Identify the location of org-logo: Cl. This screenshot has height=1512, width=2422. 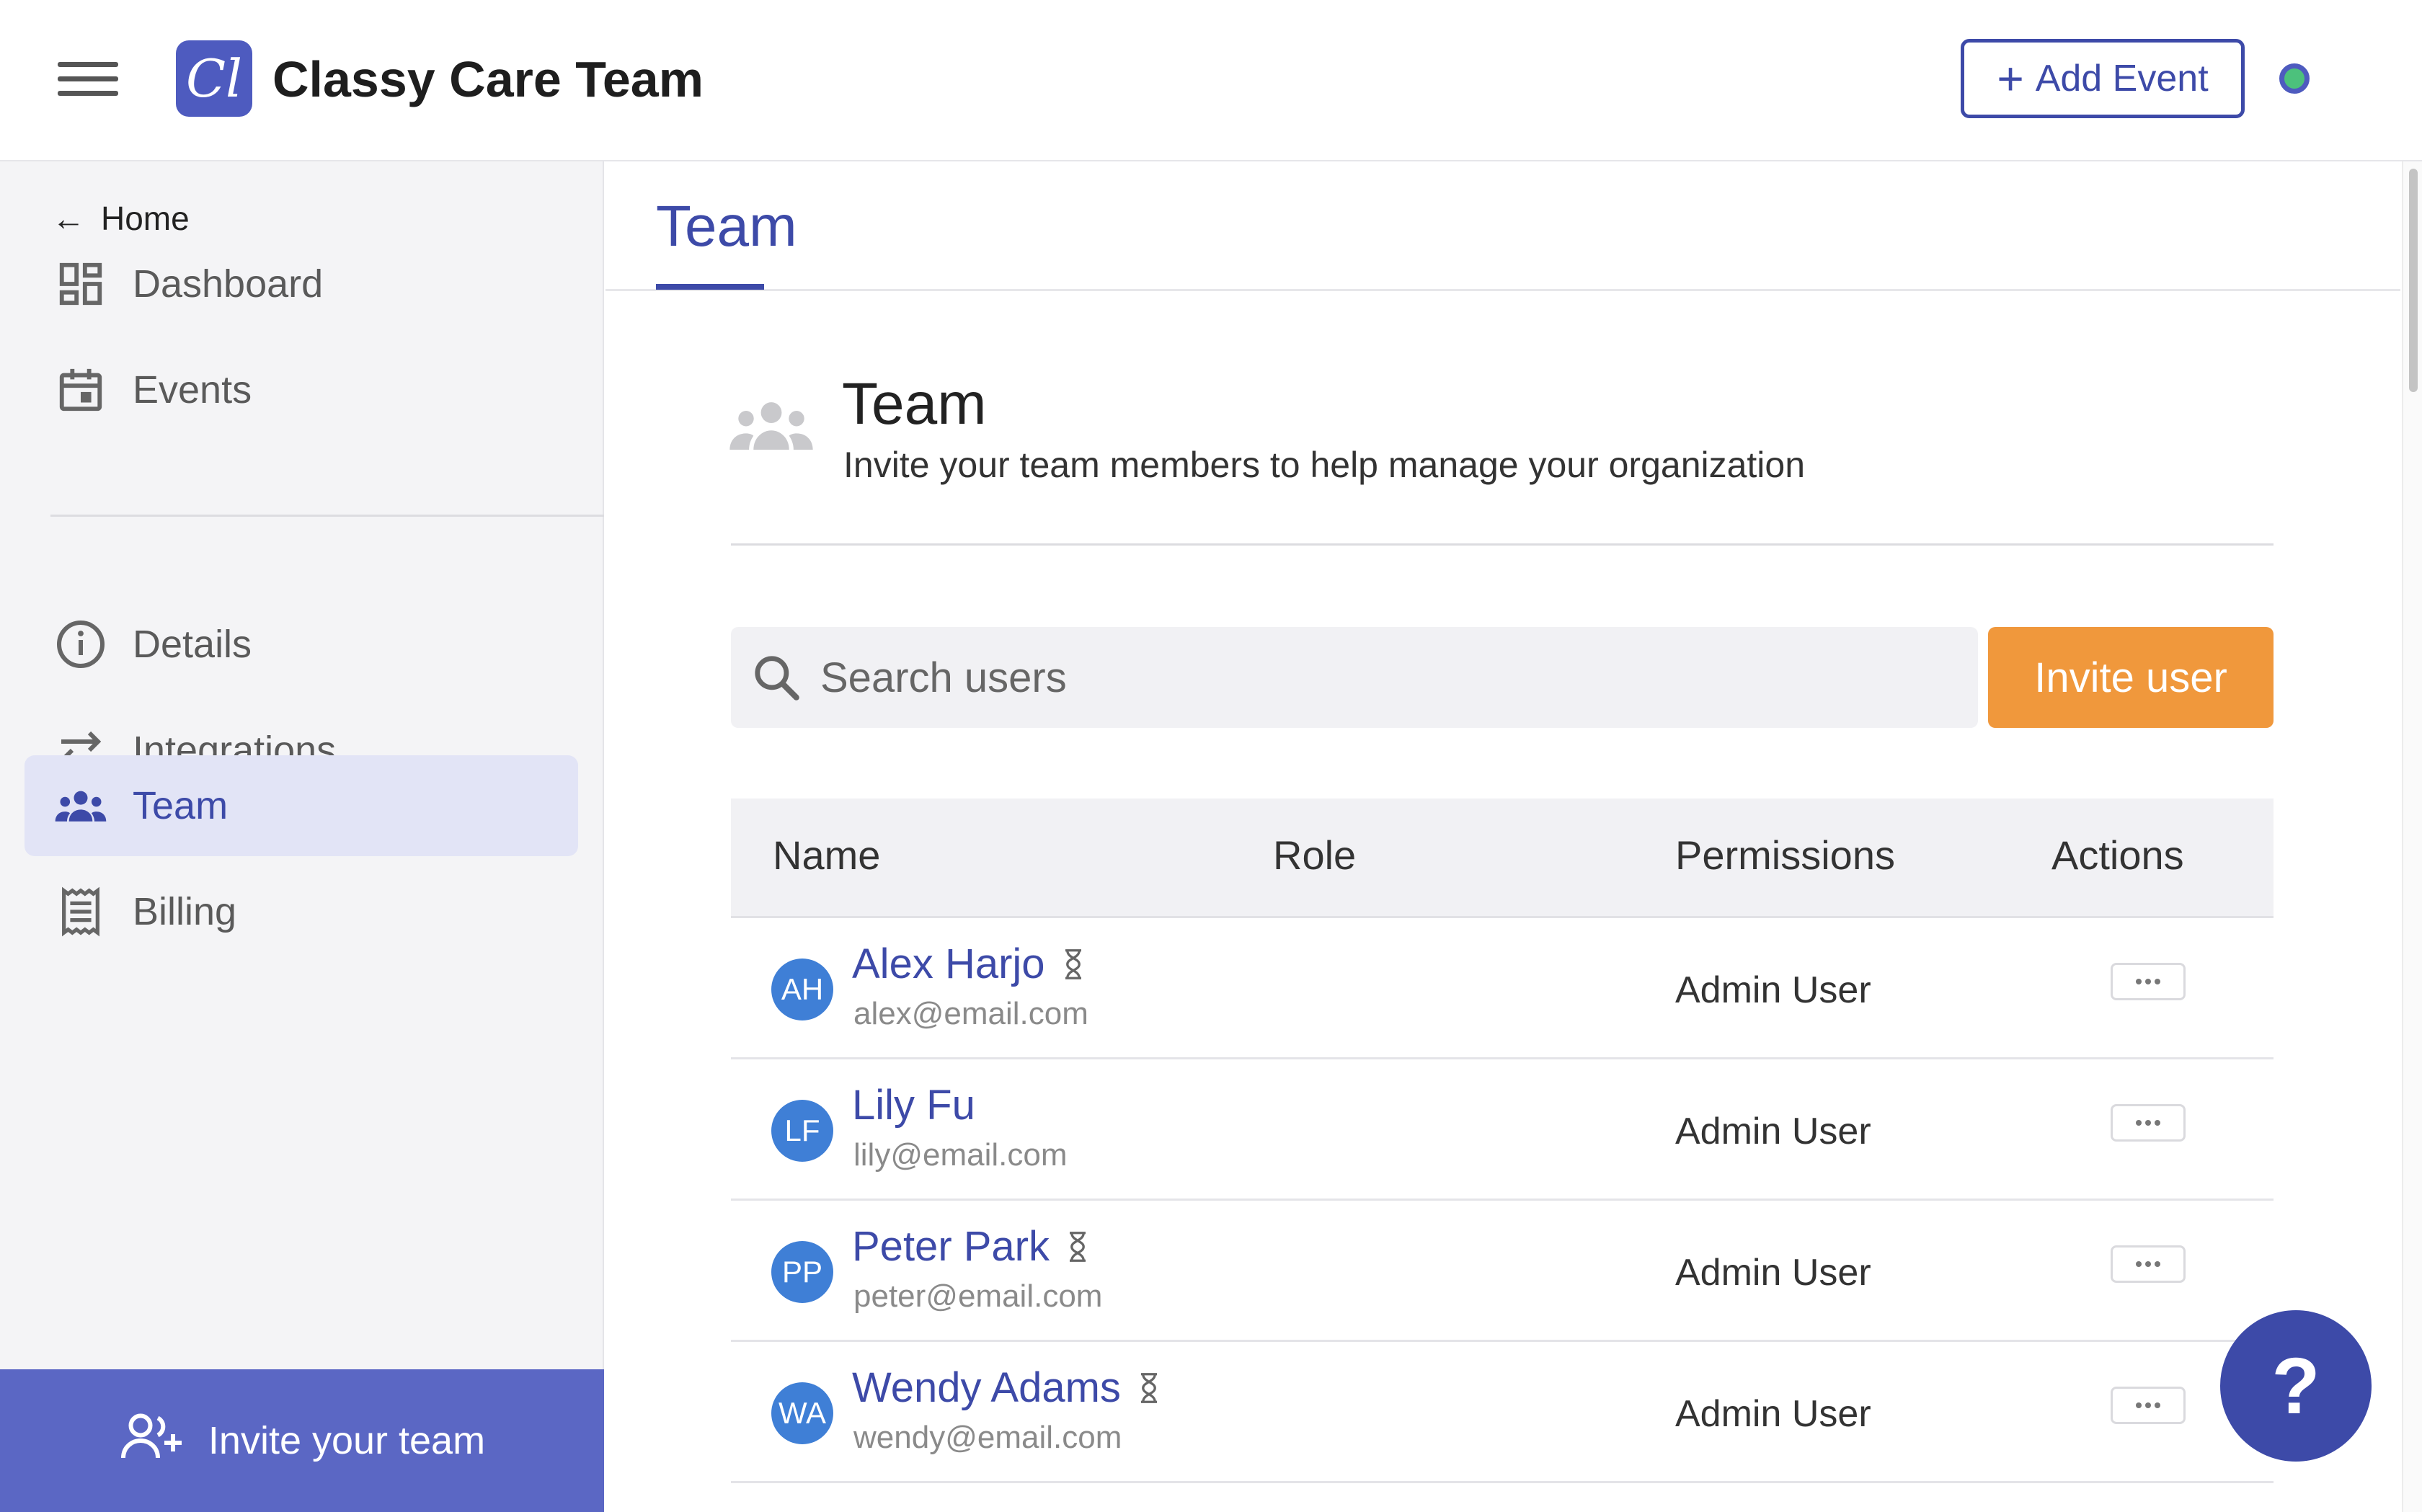
(214, 79).